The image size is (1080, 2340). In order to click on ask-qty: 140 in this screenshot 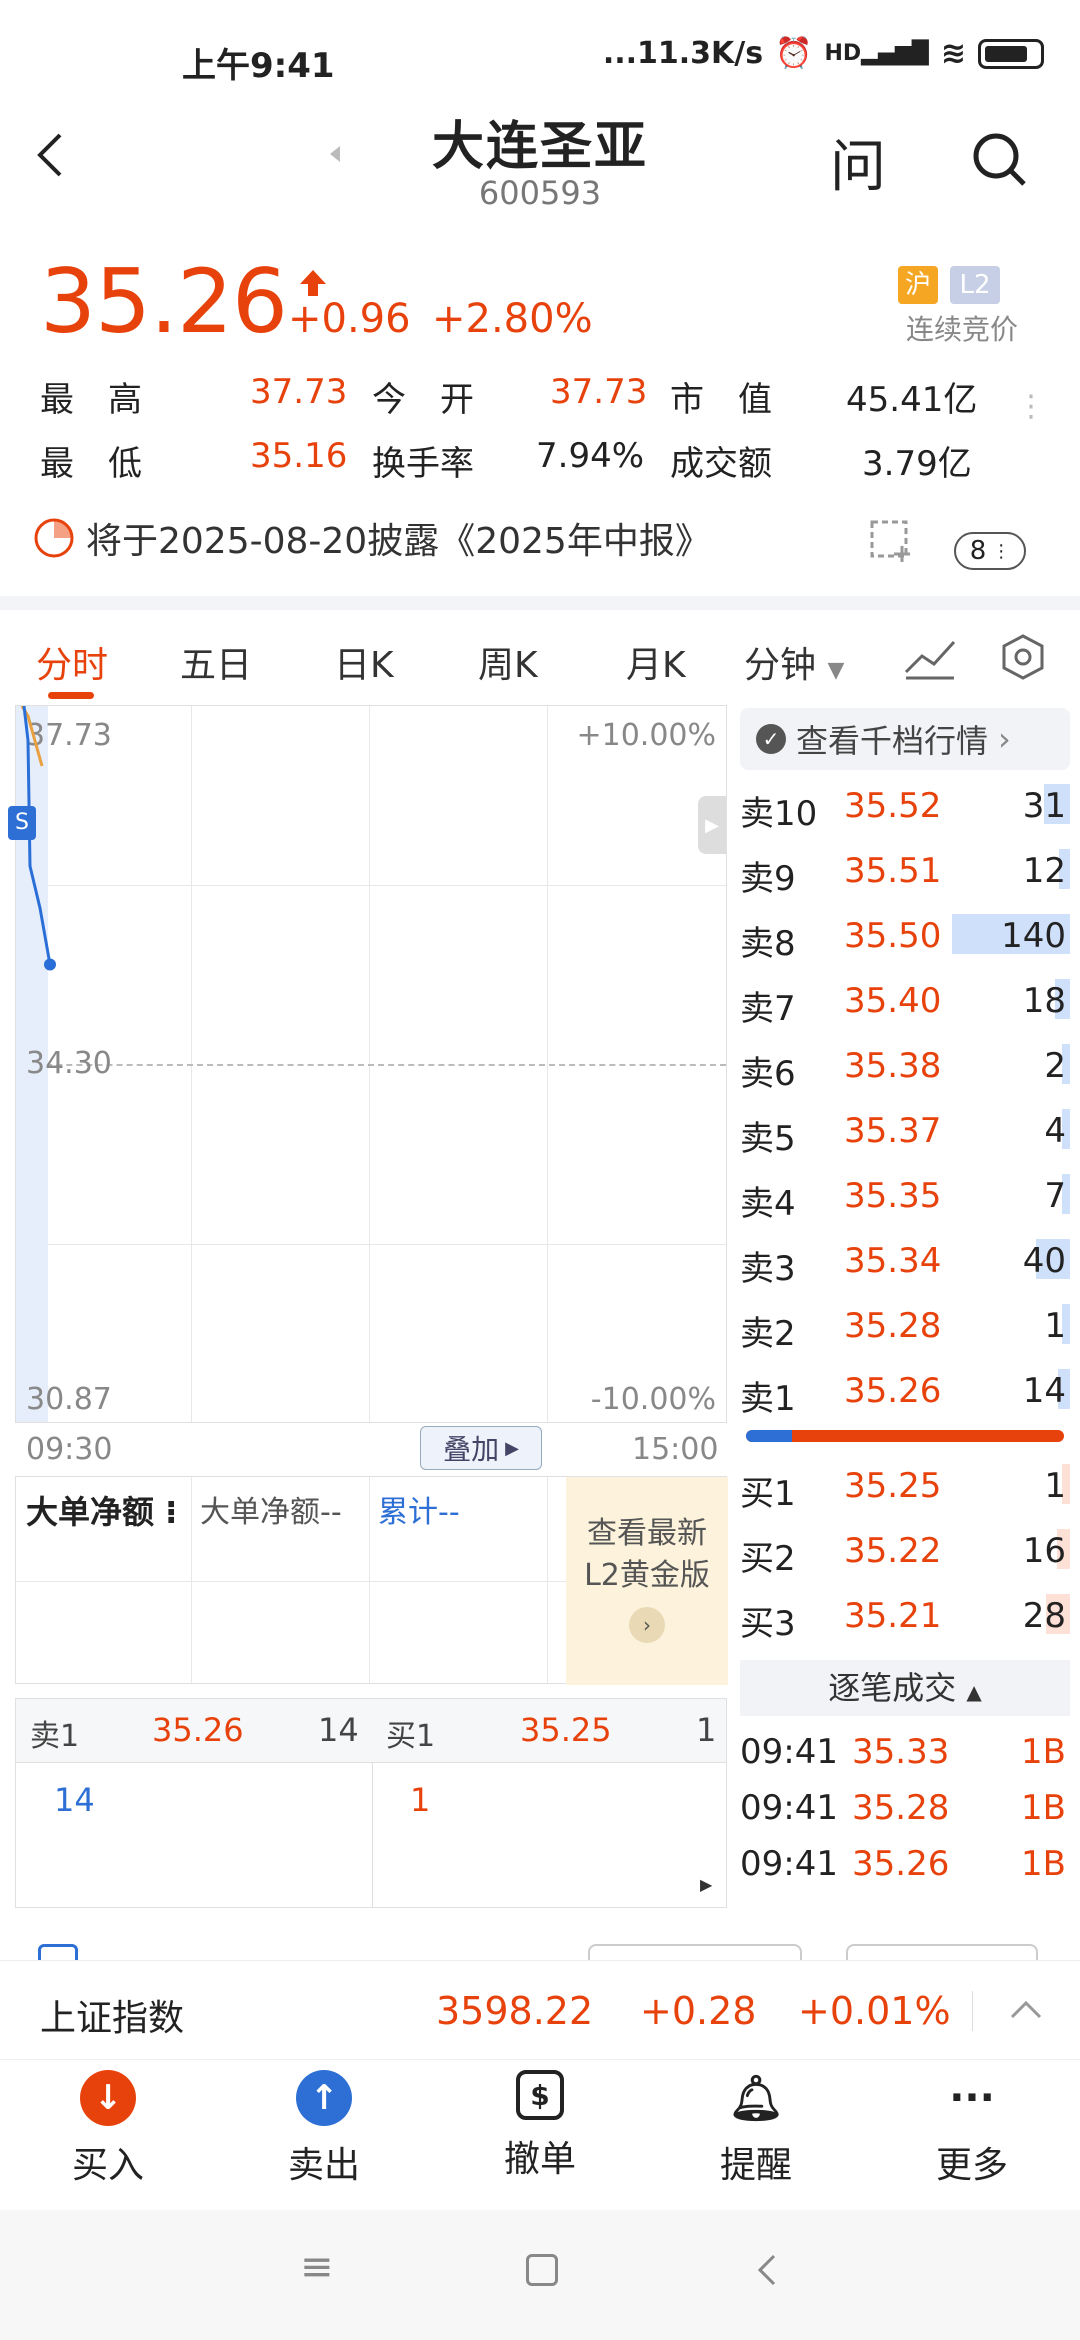, I will do `click(1033, 936)`.